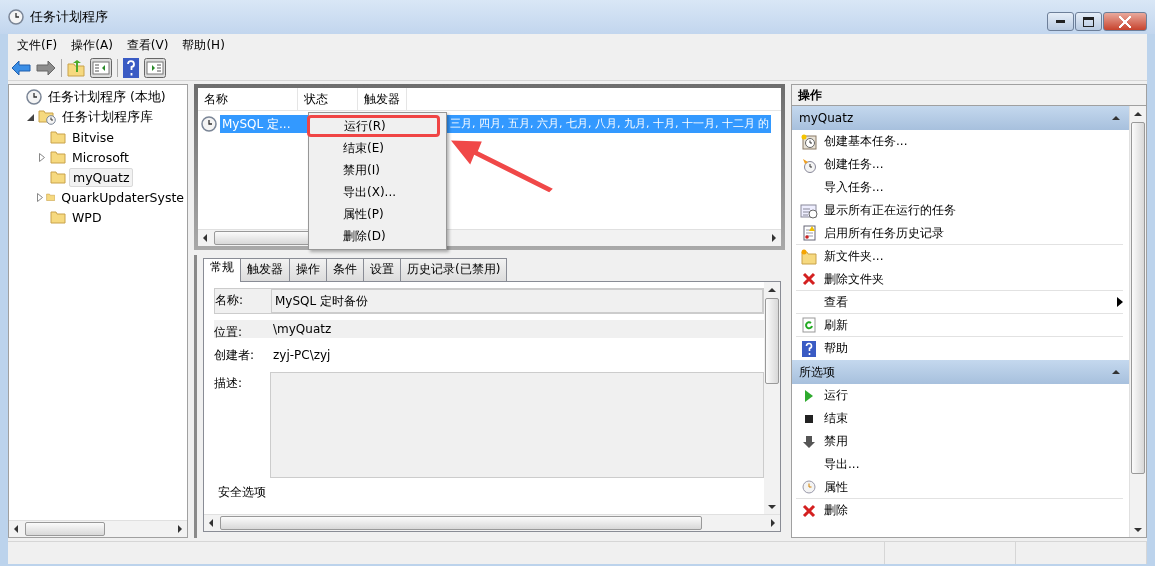 Image resolution: width=1155 pixels, height=566 pixels. I want to click on section-header: 所选项, so click(960, 372).